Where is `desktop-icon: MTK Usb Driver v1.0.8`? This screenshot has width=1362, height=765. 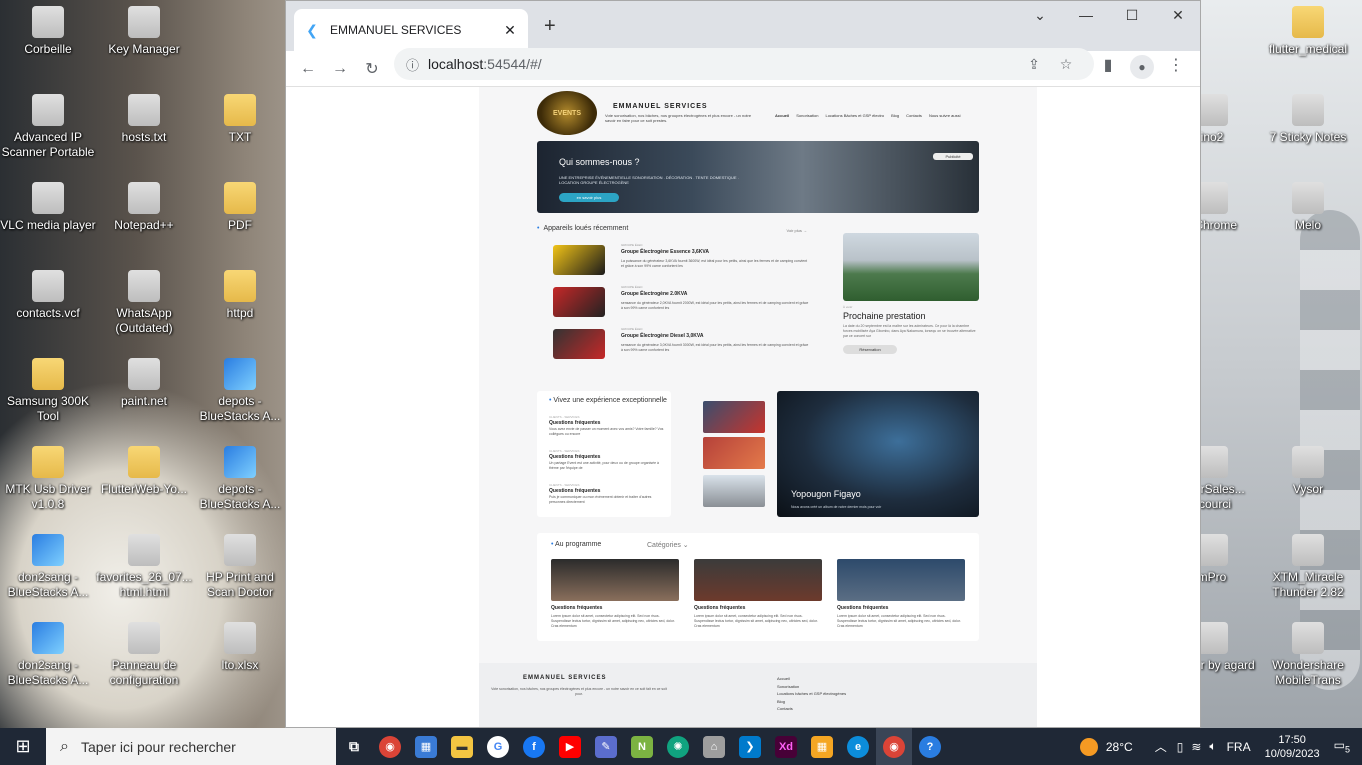
desktop-icon: MTK Usb Driver v1.0.8 is located at coordinates (48, 479).